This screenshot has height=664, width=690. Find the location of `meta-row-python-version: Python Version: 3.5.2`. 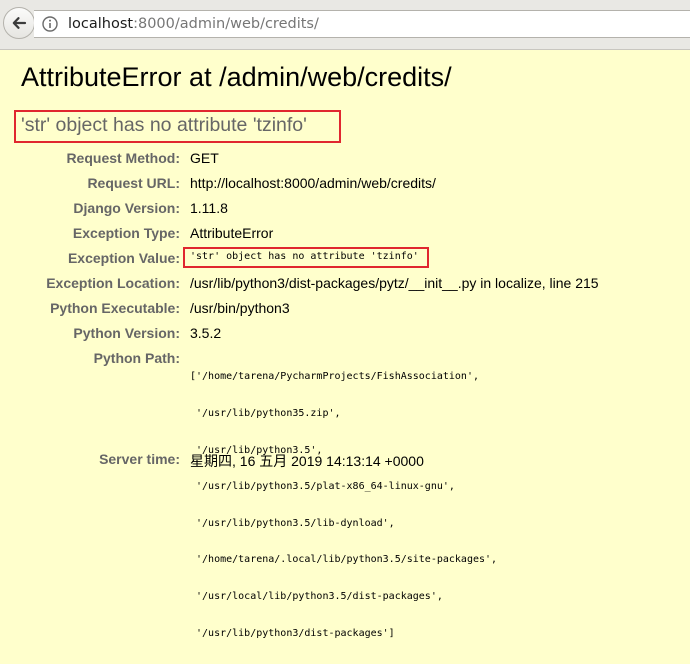

meta-row-python-version: Python Version: 3.5.2 is located at coordinates (345, 335).